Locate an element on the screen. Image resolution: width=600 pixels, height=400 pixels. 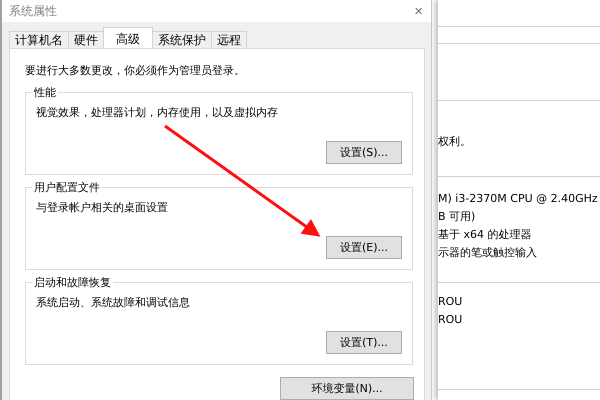
group-description: 系统启动、系统故障和调试信息 is located at coordinates (113, 302).